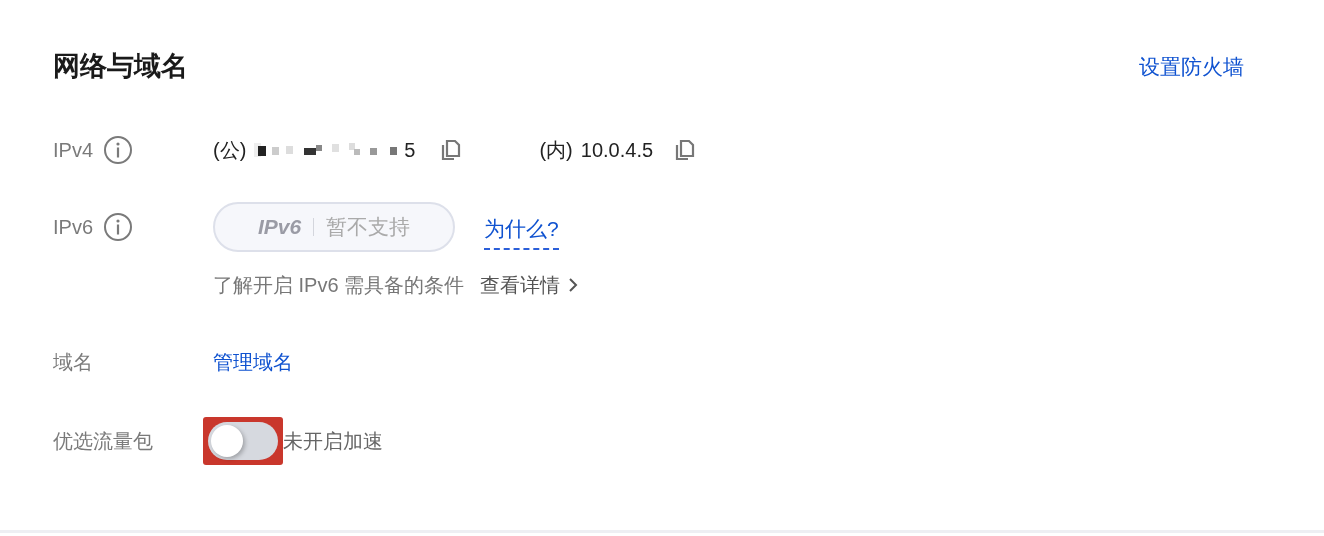 The image size is (1324, 536). What do you see at coordinates (617, 150) in the screenshot?
I see `address-text: 10.0.4.5` at bounding box center [617, 150].